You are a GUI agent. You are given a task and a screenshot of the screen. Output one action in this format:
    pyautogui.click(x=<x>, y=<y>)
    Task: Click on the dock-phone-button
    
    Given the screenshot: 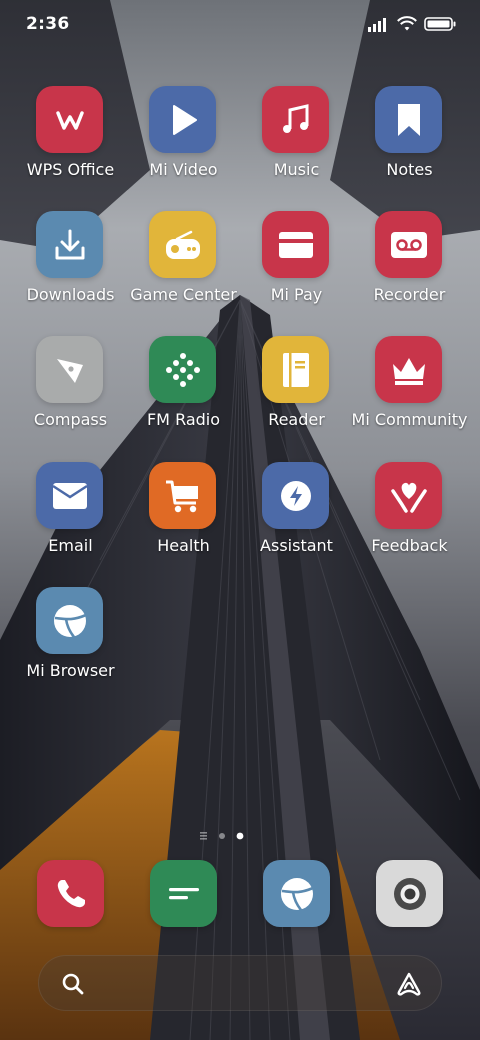 What is the action you would take?
    pyautogui.click(x=70, y=893)
    